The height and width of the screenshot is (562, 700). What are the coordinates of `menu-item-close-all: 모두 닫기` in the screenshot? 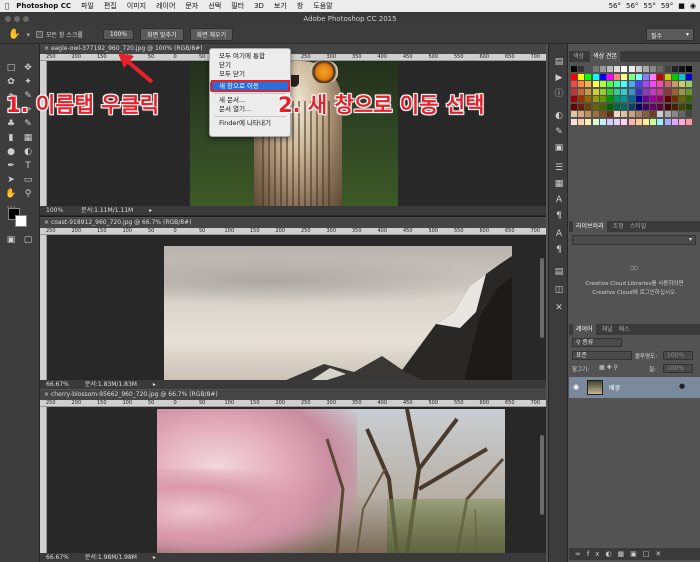 It's located at (250, 74).